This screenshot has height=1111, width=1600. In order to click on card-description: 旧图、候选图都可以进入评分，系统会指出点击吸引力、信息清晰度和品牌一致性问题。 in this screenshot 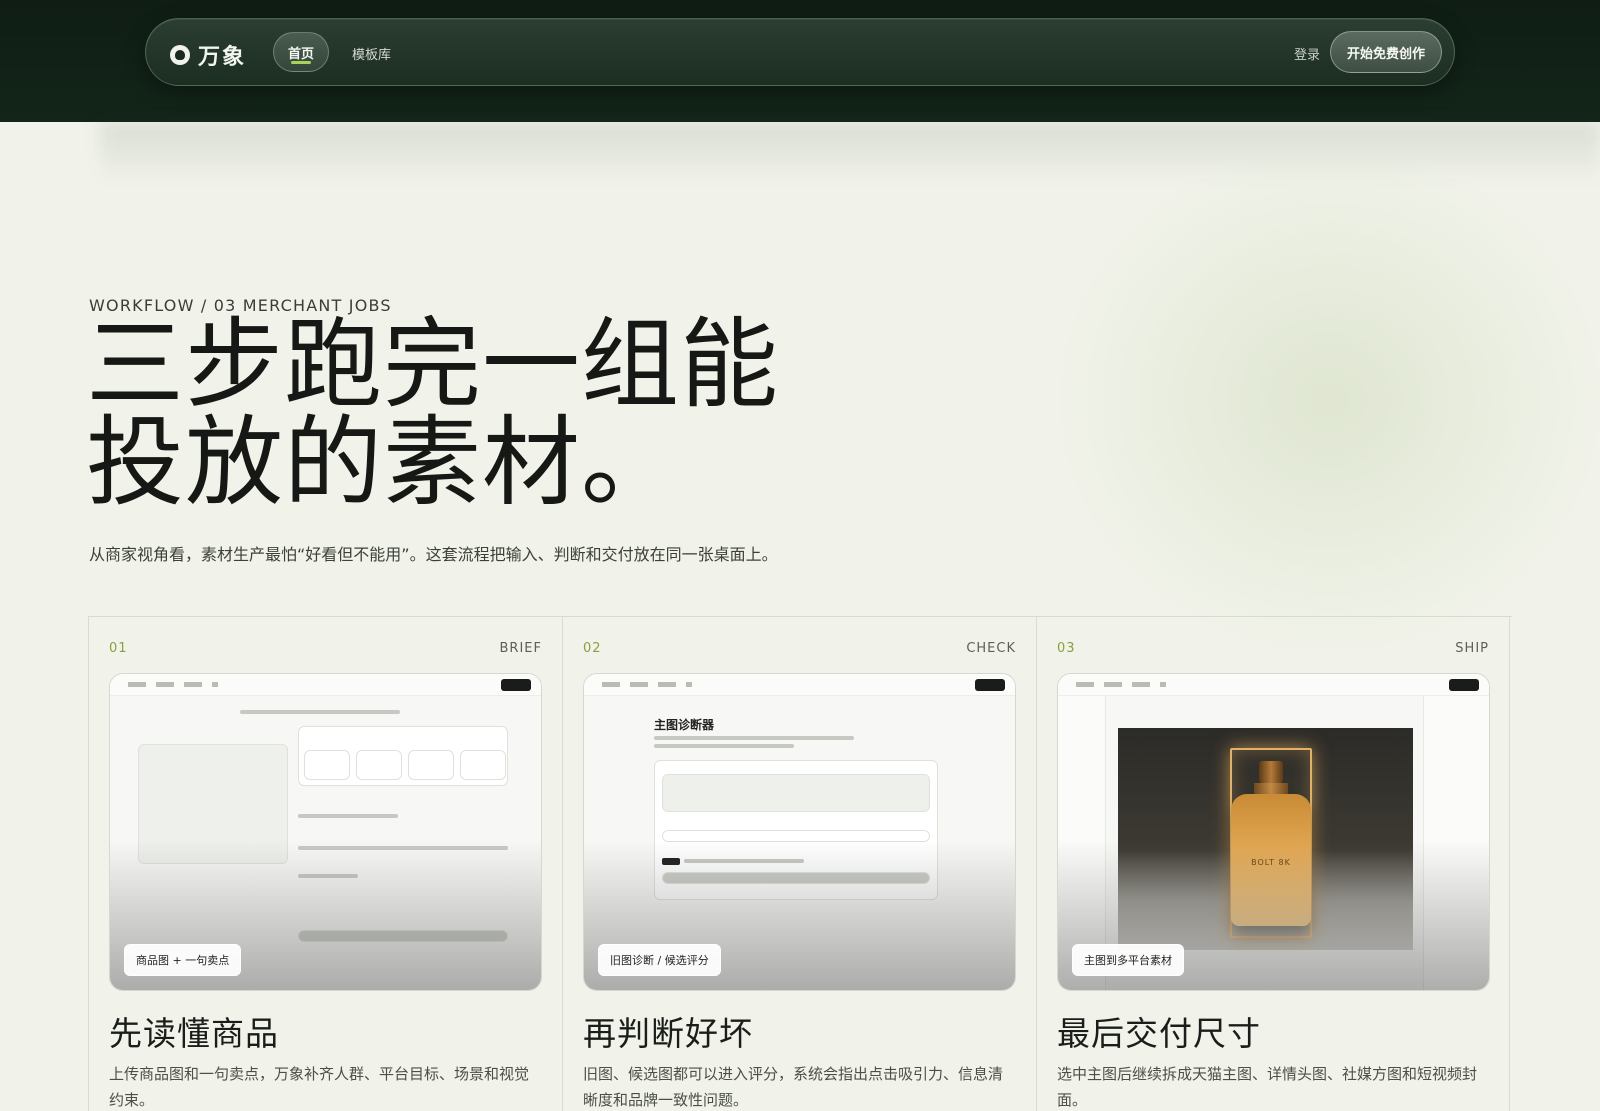, I will do `click(793, 1087)`.